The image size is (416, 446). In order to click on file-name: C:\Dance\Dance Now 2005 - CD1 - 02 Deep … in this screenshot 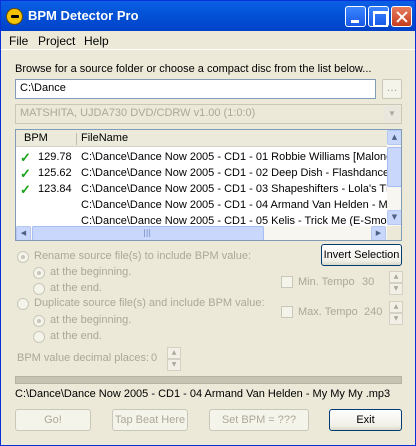, I will do `click(235, 173)`.